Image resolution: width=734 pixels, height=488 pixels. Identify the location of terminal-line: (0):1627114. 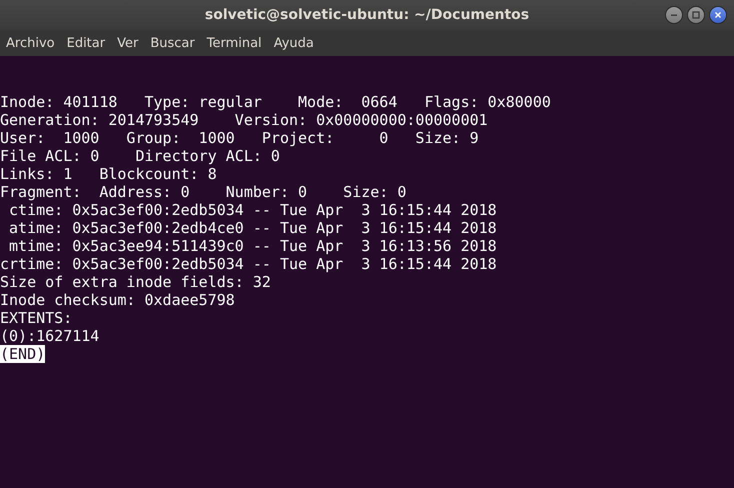
(50, 336).